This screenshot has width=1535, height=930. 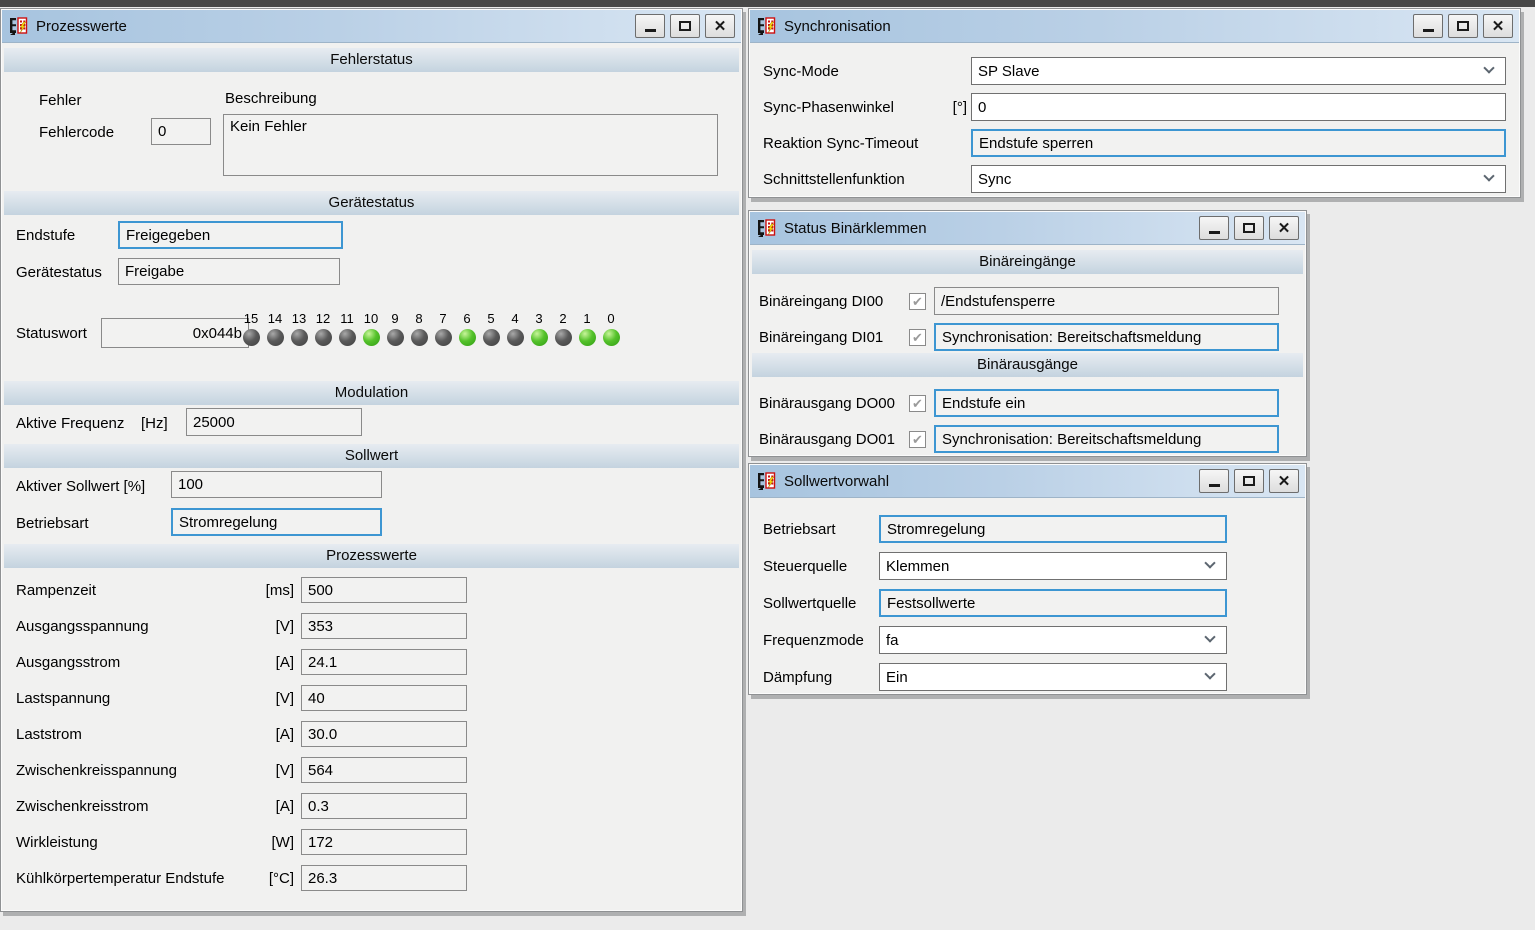 I want to click on fehlercode-value: 0, so click(x=162, y=131).